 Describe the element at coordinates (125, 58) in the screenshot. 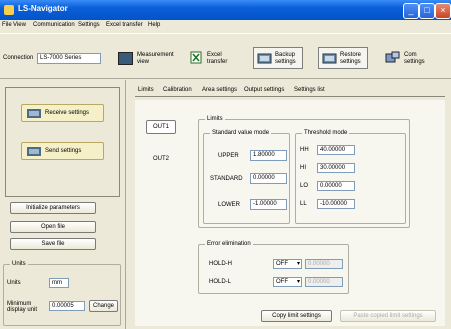

I see `measurement-view-icon` at that location.